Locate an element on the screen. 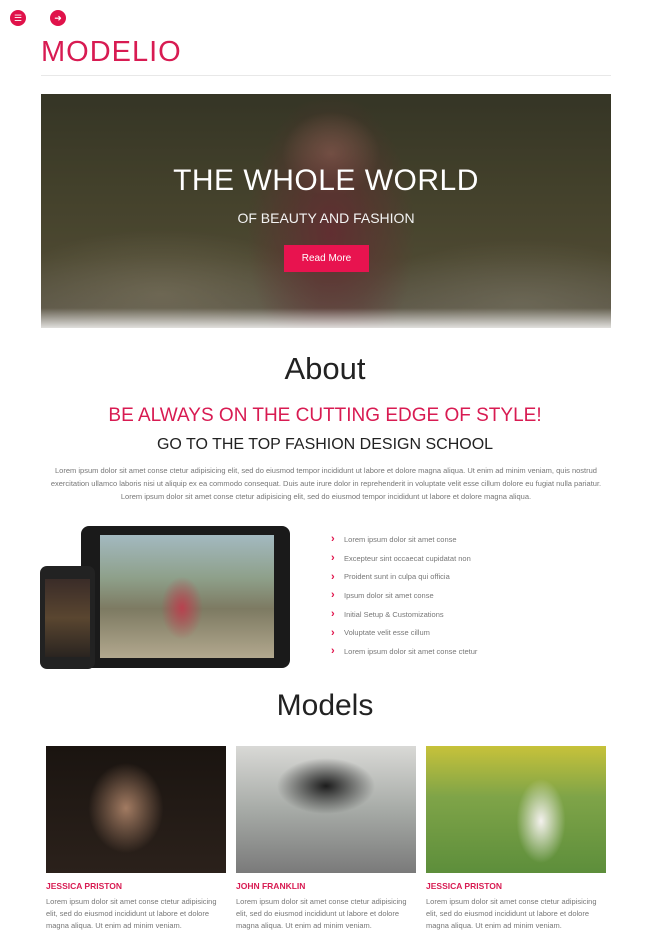 This screenshot has height=950, width=650. model-name: JOHN FRANKLIN is located at coordinates (326, 886).